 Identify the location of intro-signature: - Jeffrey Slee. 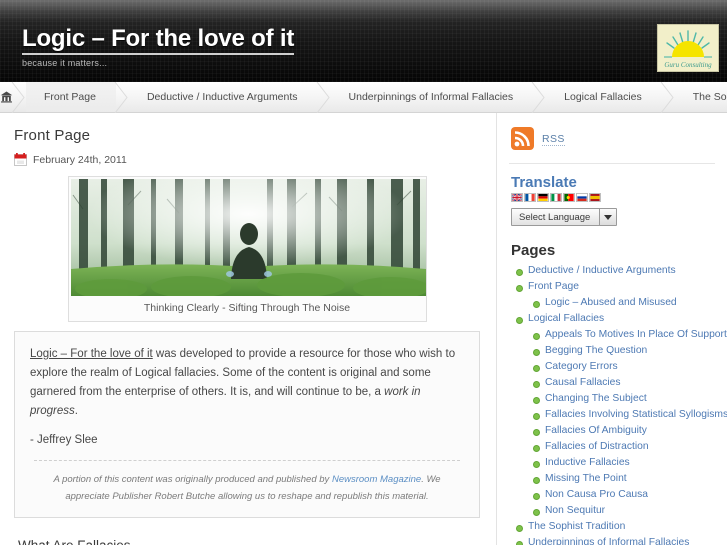
(64, 440).